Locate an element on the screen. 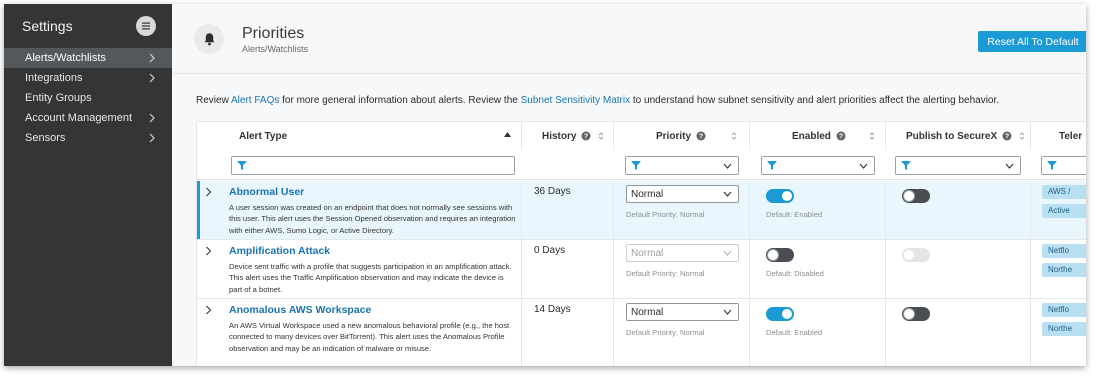  column-header-priority: Priority ? is located at coordinates (681, 136).